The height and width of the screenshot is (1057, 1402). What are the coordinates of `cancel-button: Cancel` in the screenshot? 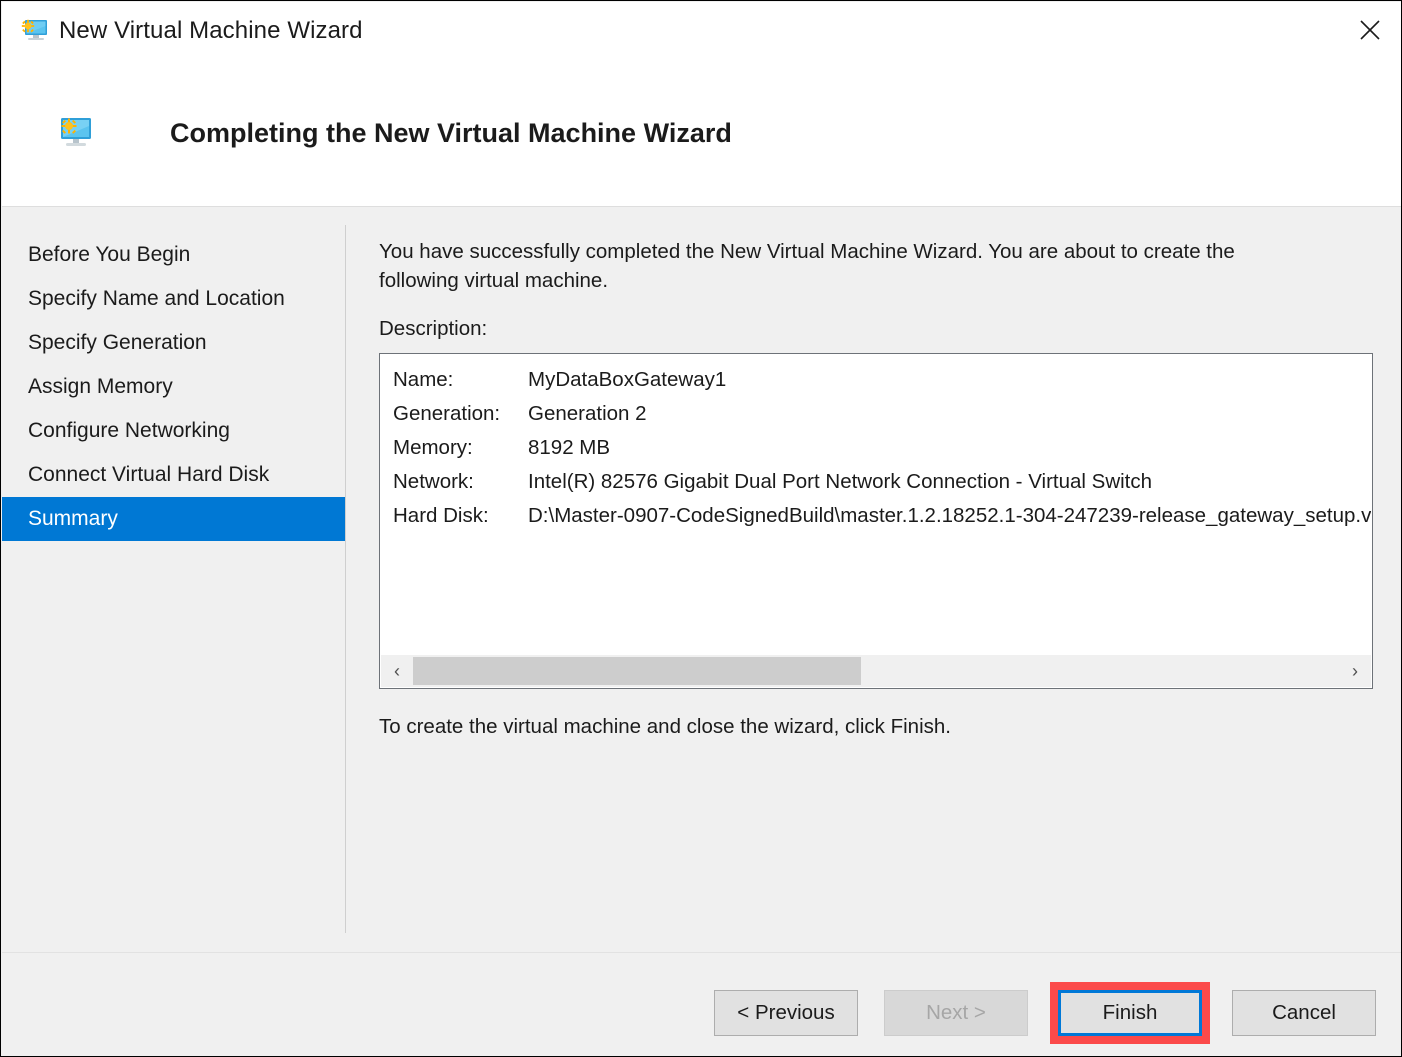 It's located at (1304, 1013).